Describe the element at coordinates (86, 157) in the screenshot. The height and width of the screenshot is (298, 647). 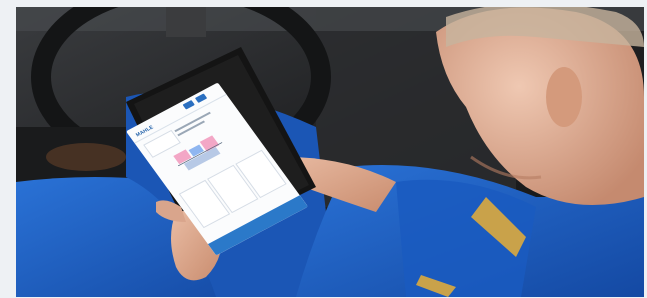
I see `shoe` at that location.